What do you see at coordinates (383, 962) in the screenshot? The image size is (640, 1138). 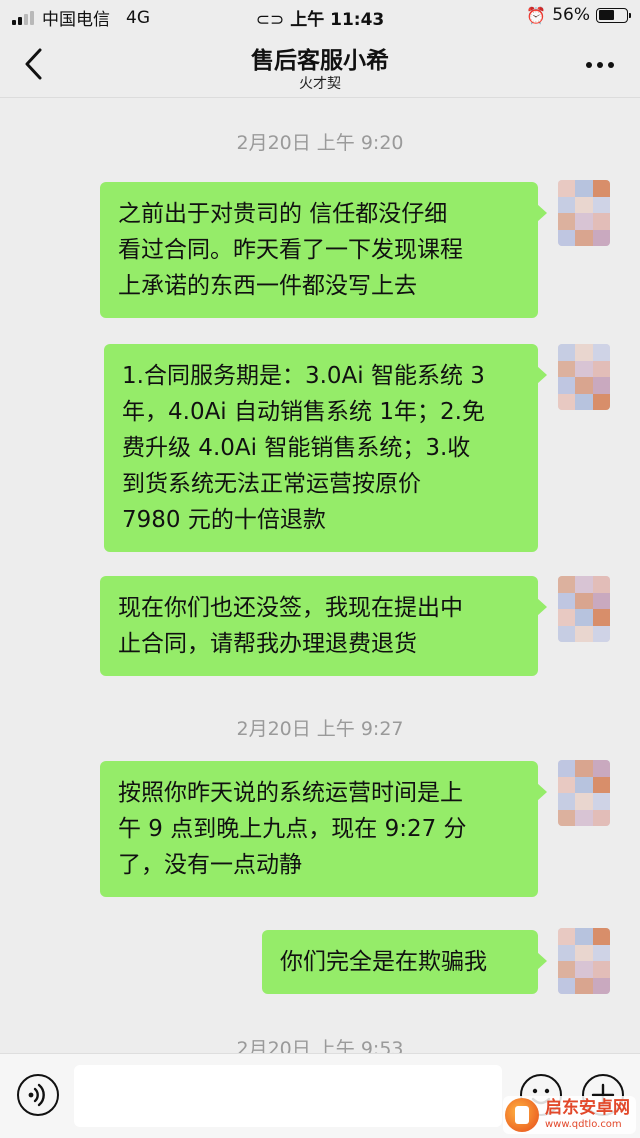 I see `message-line: 你们完全是在欺骗我` at bounding box center [383, 962].